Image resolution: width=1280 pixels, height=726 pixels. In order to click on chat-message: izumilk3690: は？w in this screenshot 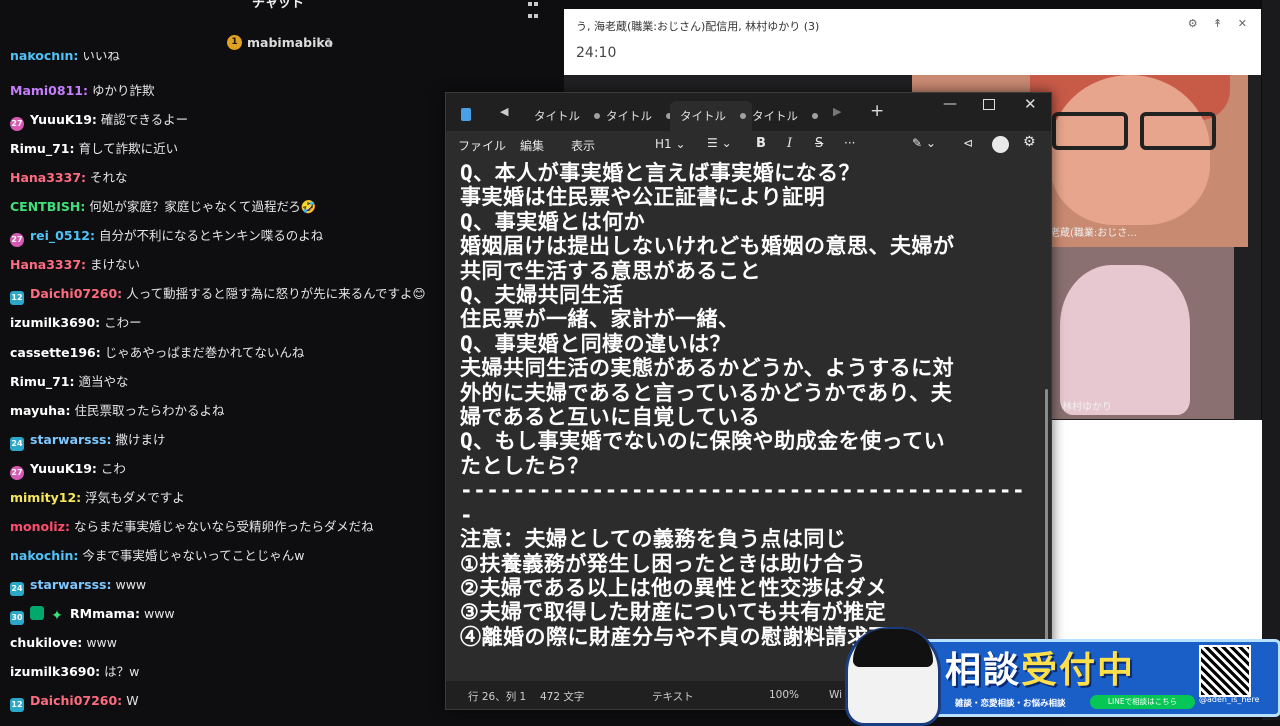, I will do `click(74, 672)`.